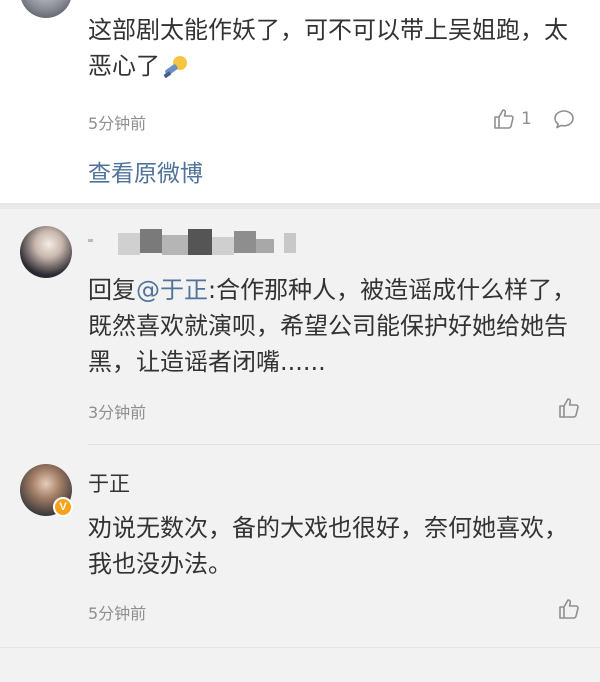 The height and width of the screenshot is (682, 600). What do you see at coordinates (117, 412) in the screenshot?
I see `reply-time: 3分钟前` at bounding box center [117, 412].